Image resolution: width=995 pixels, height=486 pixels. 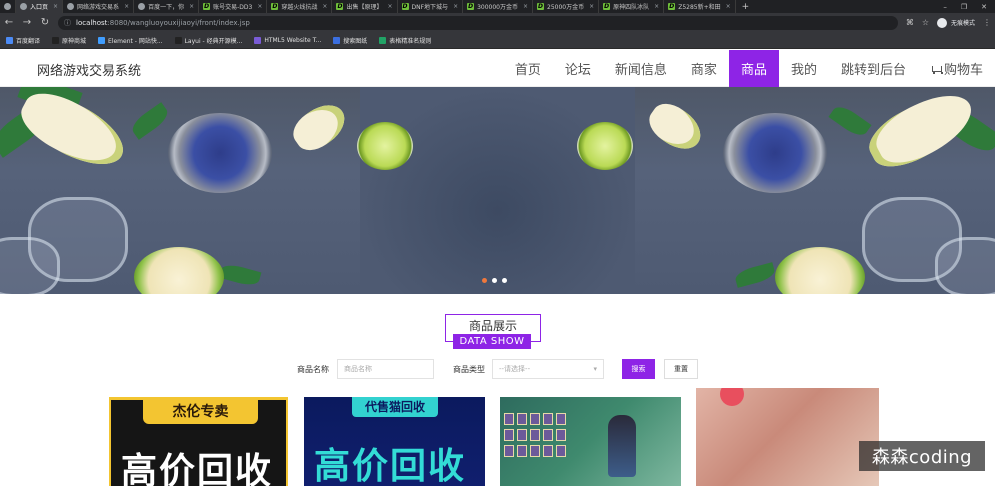 I want to click on menu-mine: 我的, so click(x=804, y=68).